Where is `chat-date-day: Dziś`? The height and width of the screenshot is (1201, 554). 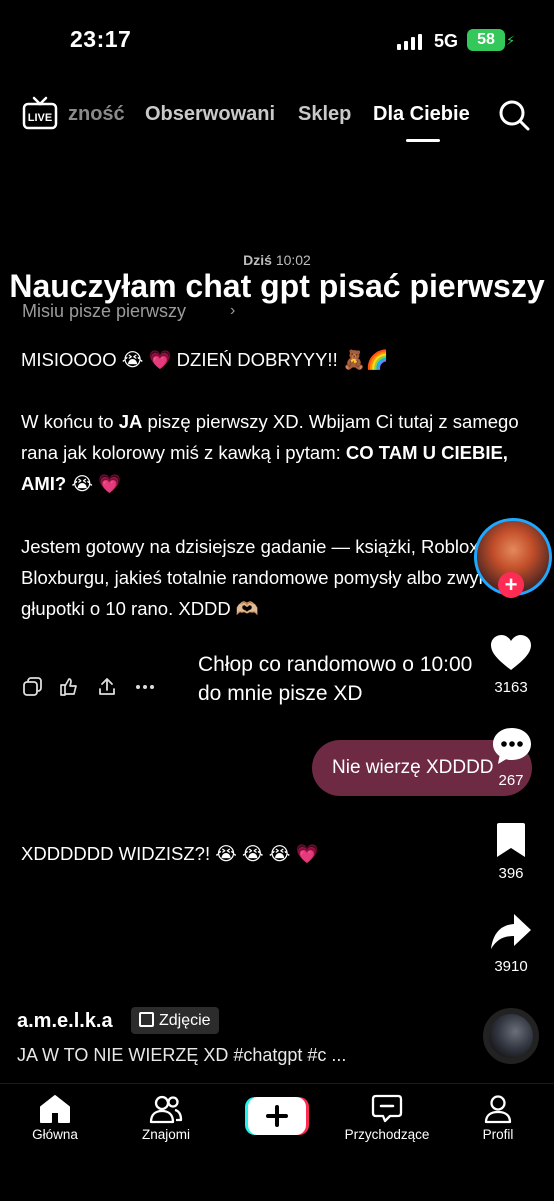
chat-date-day: Dziś is located at coordinates (257, 260).